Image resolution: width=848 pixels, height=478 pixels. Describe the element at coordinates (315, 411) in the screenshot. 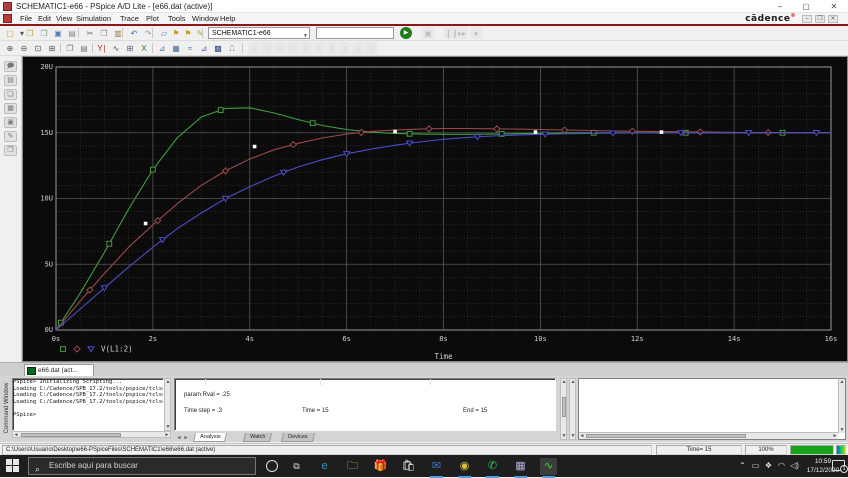

I see `time-value: Time = 15` at that location.